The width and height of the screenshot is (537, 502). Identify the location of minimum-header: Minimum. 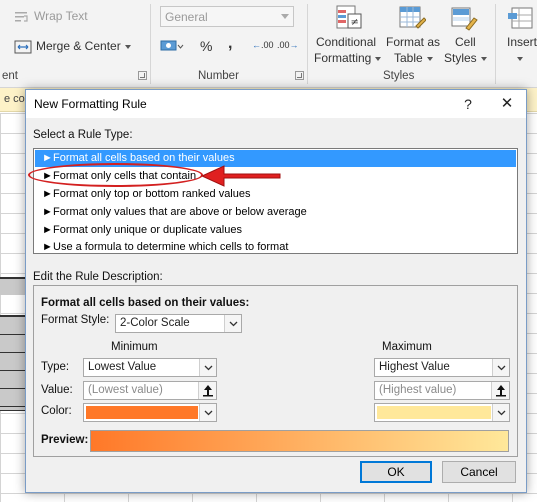
(134, 347).